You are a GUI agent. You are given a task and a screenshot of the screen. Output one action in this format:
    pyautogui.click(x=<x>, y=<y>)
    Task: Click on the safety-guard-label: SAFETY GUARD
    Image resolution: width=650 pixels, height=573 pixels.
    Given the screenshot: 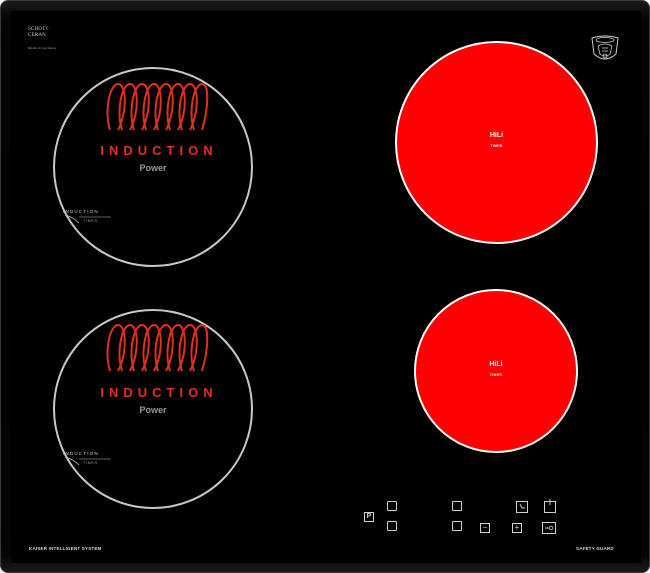 What is the action you would take?
    pyautogui.click(x=595, y=548)
    